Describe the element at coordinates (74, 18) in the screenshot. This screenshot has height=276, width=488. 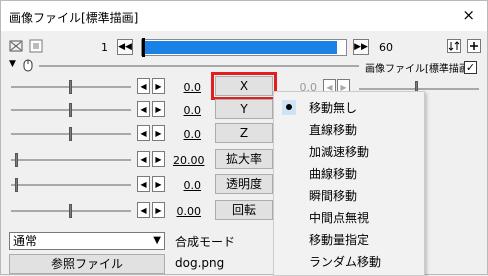
I see `window-title: 画像ファイル[標準描画]` at that location.